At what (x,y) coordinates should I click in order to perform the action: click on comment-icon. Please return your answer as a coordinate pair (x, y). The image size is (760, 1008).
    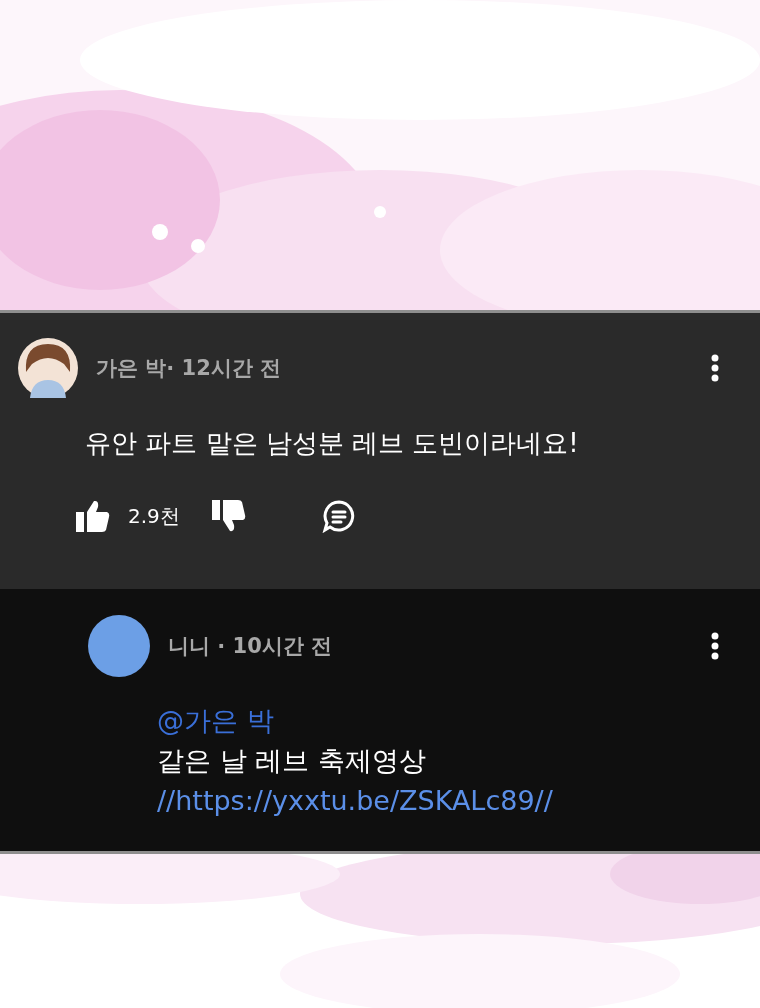
    Looking at the image, I should click on (338, 516).